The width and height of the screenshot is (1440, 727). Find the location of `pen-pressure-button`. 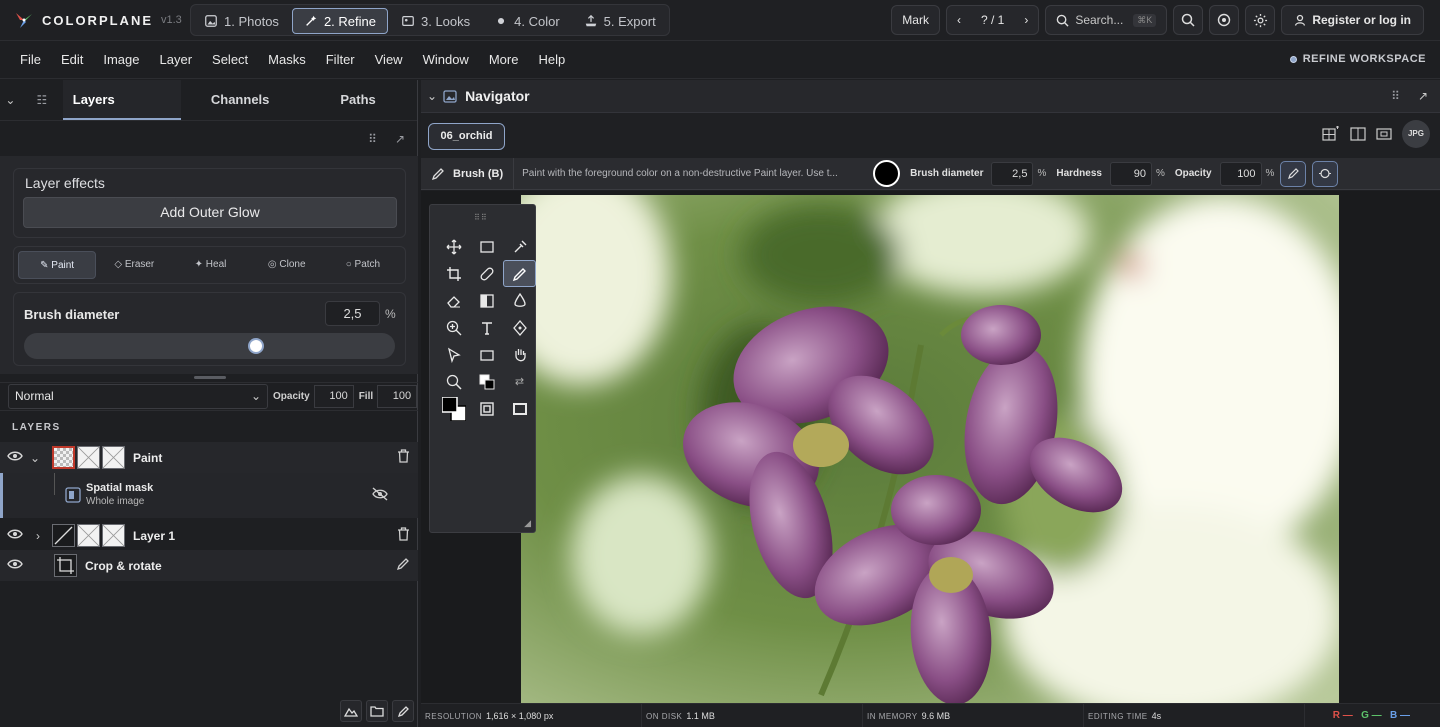

pen-pressure-button is located at coordinates (1293, 173).